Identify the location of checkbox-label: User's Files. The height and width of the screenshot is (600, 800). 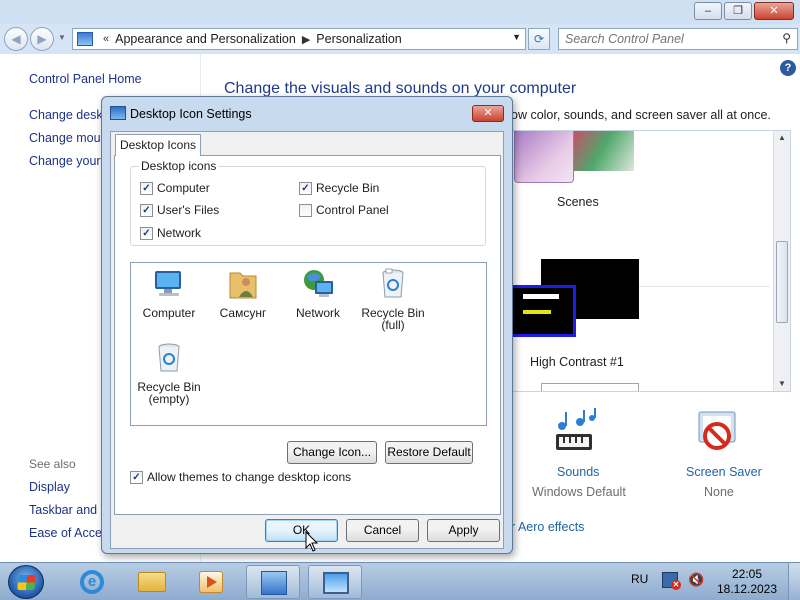
(188, 210).